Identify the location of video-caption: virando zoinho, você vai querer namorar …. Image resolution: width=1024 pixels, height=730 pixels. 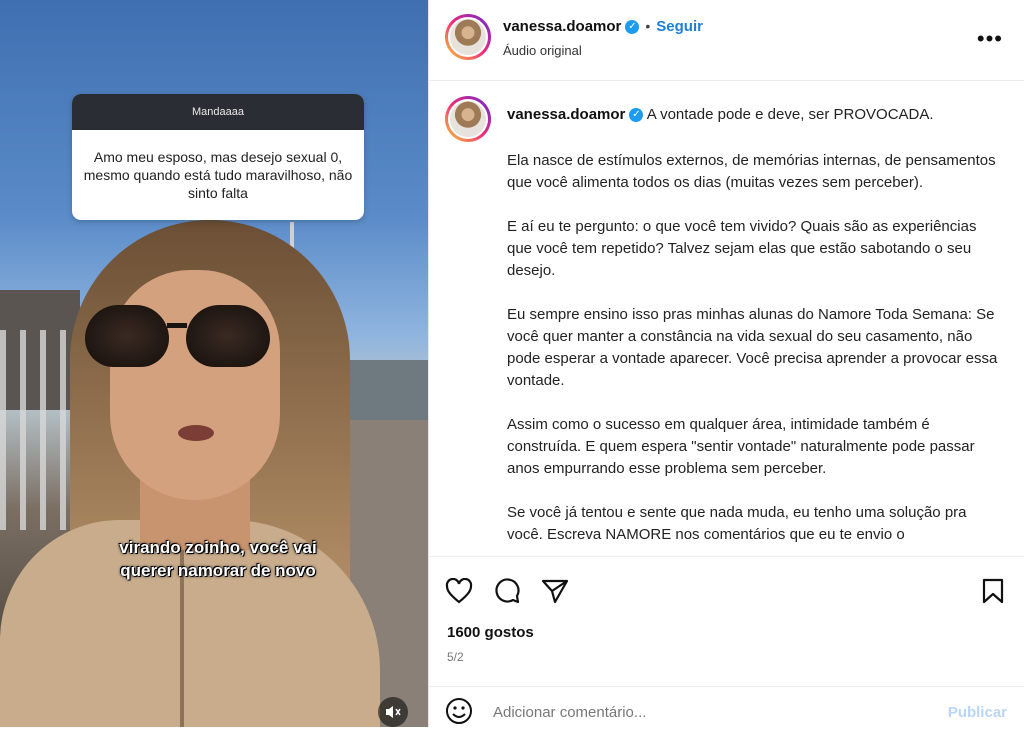
(218, 559).